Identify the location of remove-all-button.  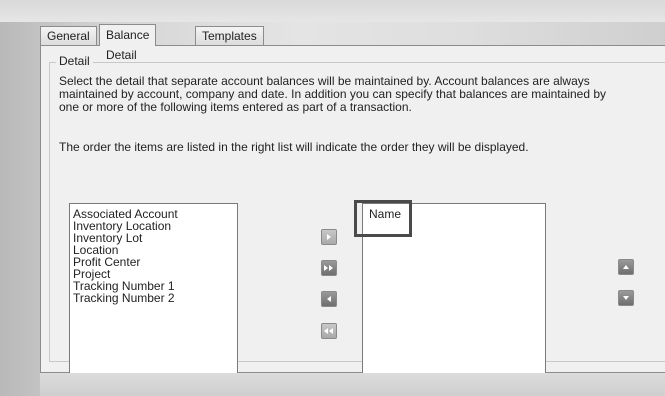
(329, 331).